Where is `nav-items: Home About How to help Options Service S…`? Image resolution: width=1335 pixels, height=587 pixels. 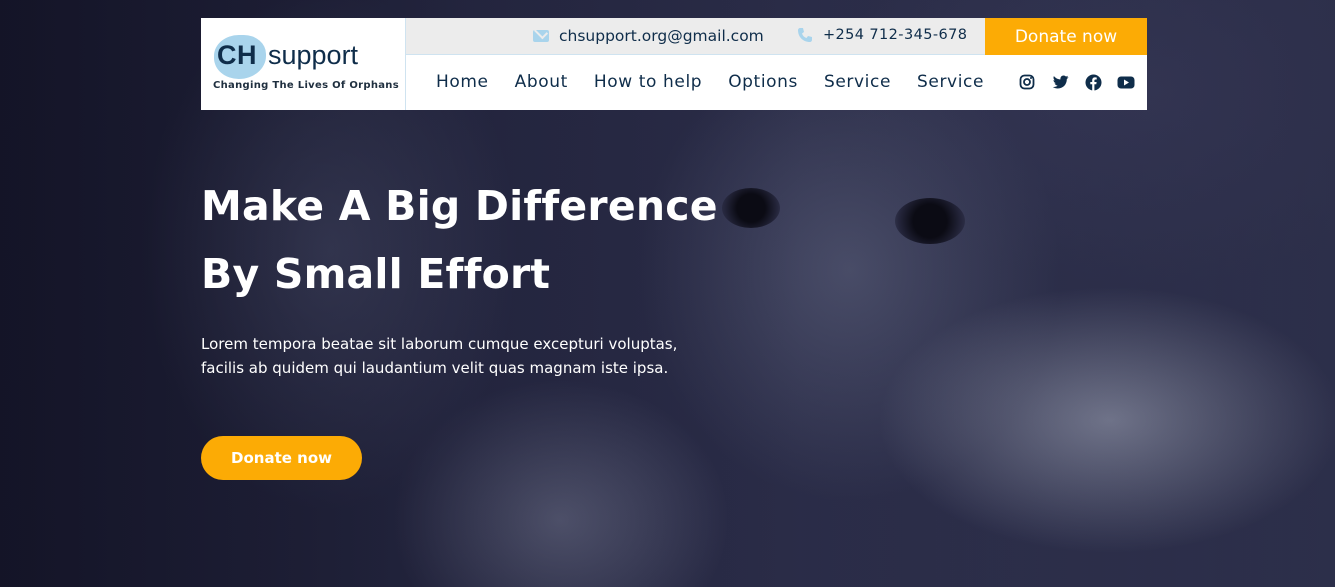
nav-items: Home About How to help Options Service S… is located at coordinates (710, 82).